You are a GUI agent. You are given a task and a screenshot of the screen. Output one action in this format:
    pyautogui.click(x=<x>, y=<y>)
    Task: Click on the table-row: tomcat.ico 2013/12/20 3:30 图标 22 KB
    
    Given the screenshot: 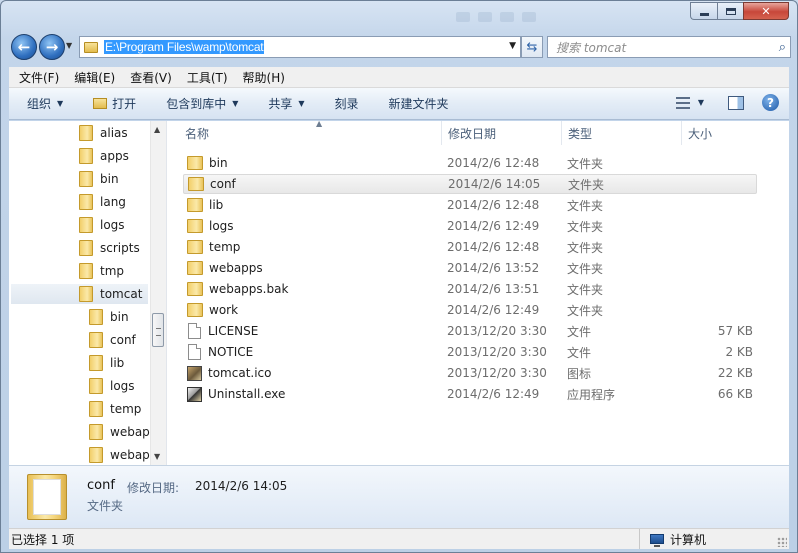 What is the action you would take?
    pyautogui.click(x=470, y=373)
    